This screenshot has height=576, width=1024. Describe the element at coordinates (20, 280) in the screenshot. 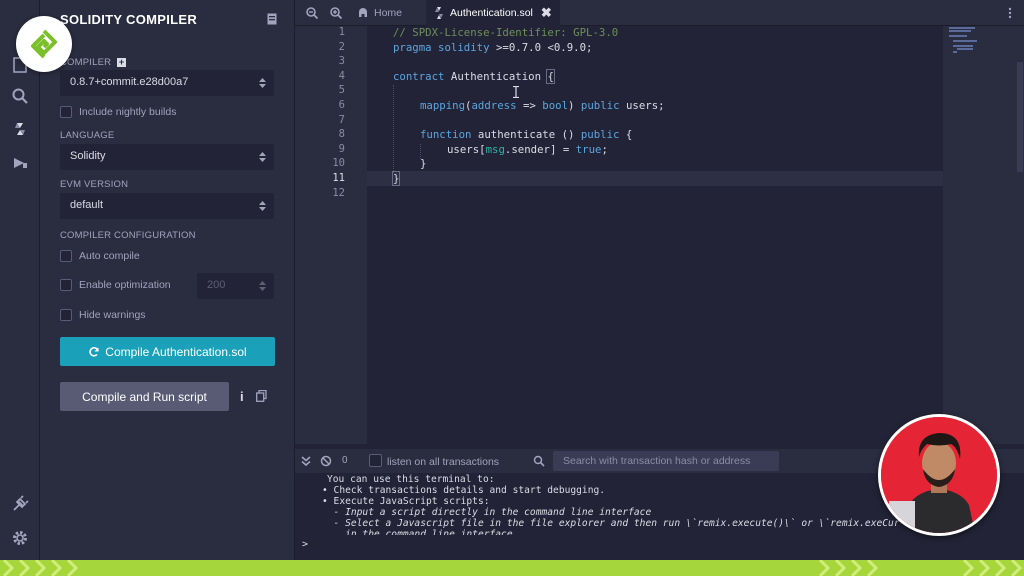

I see `icon-rail` at that location.